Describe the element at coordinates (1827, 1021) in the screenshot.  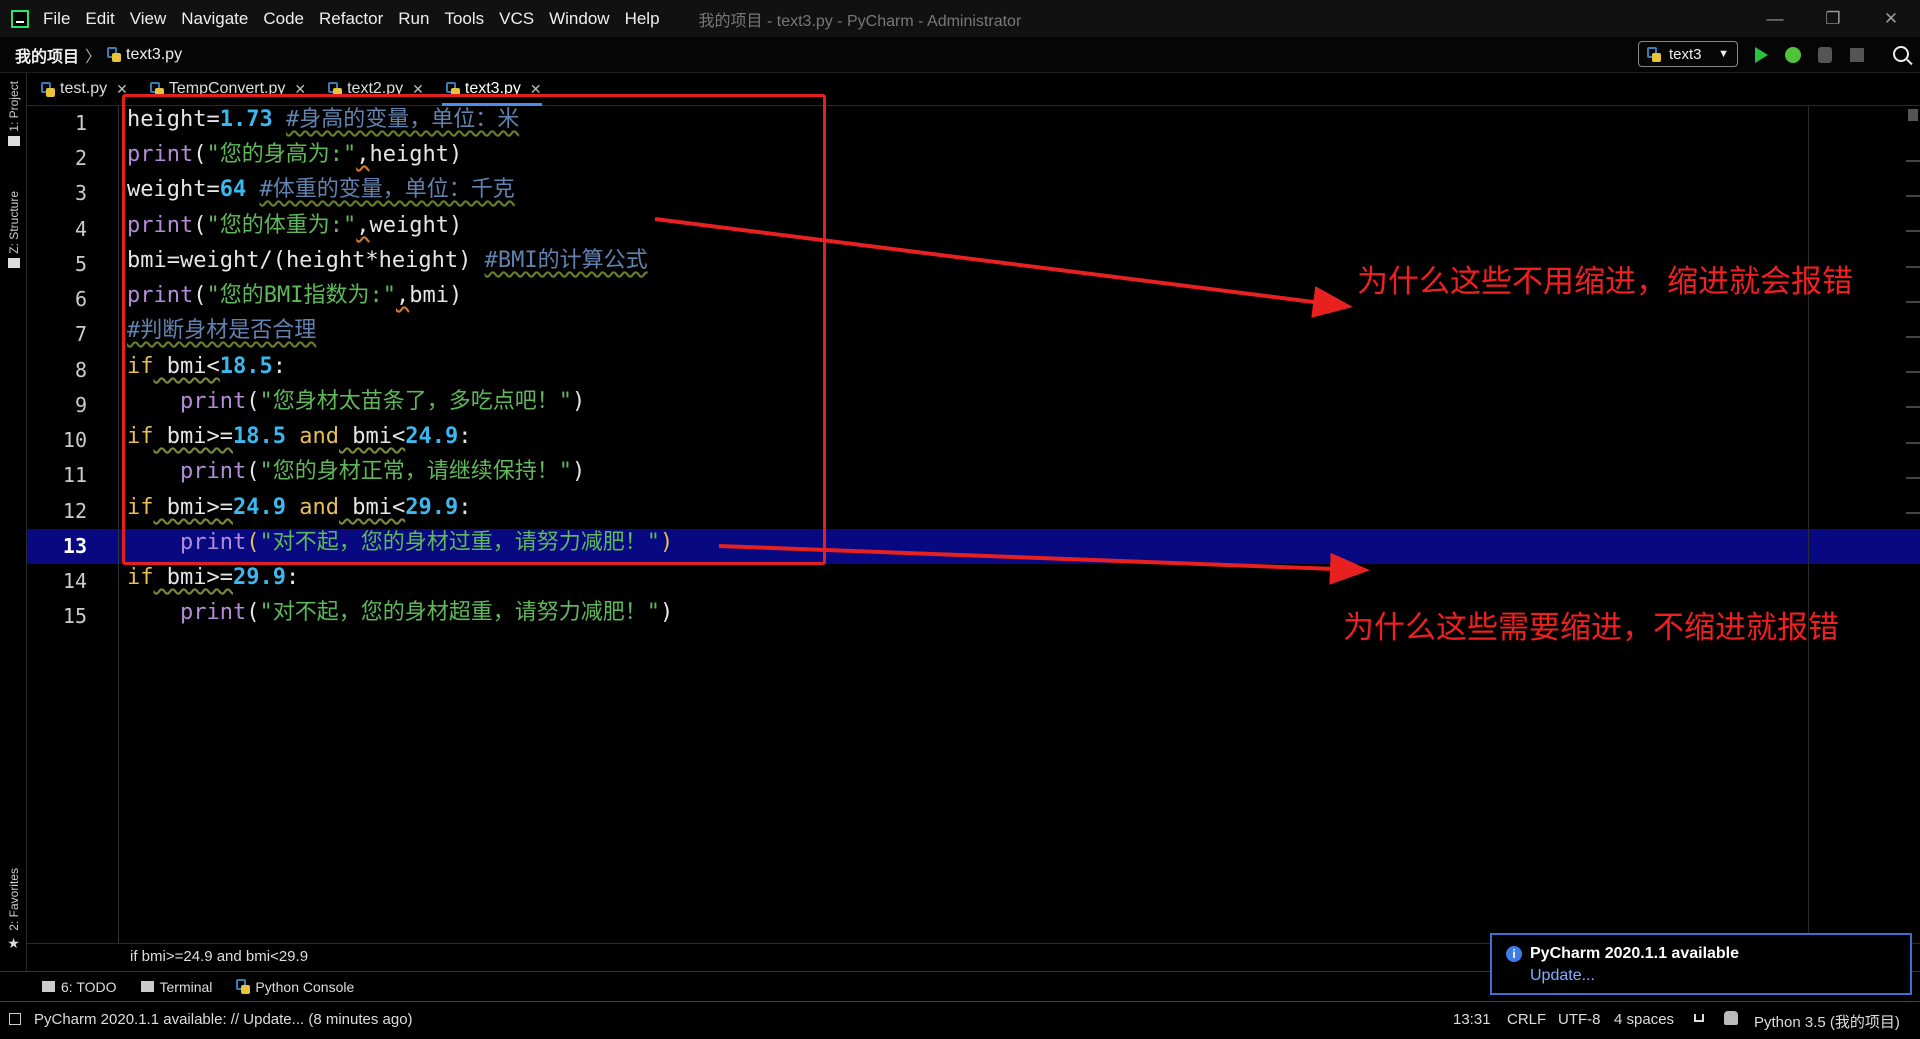
I see `python-interpreter: Python 3.5 (我的项目)` at that location.